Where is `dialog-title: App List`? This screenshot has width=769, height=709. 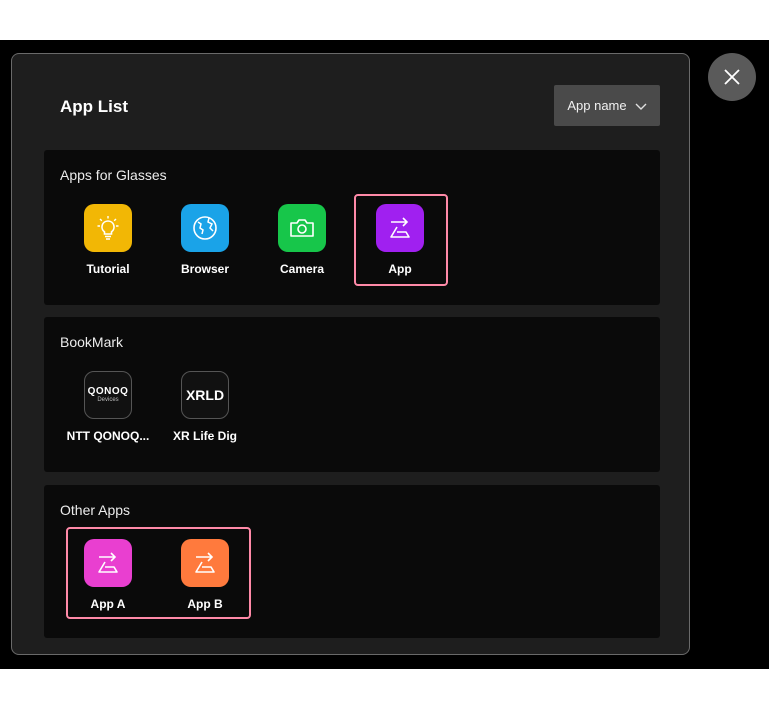
dialog-title: App List is located at coordinates (94, 106).